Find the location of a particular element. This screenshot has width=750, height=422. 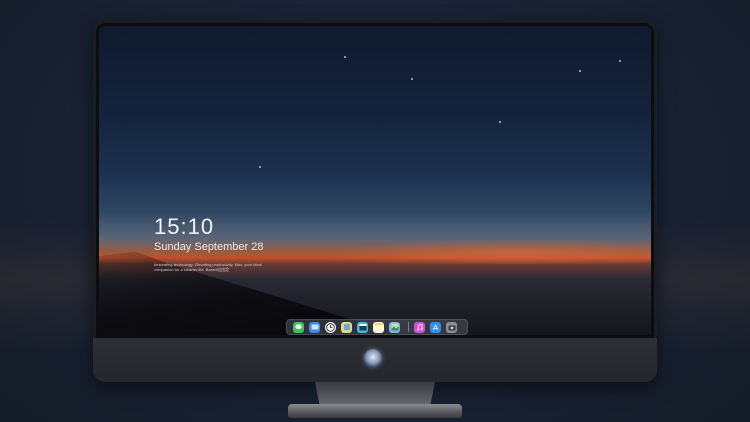

monitor-stand-base is located at coordinates (375, 411).